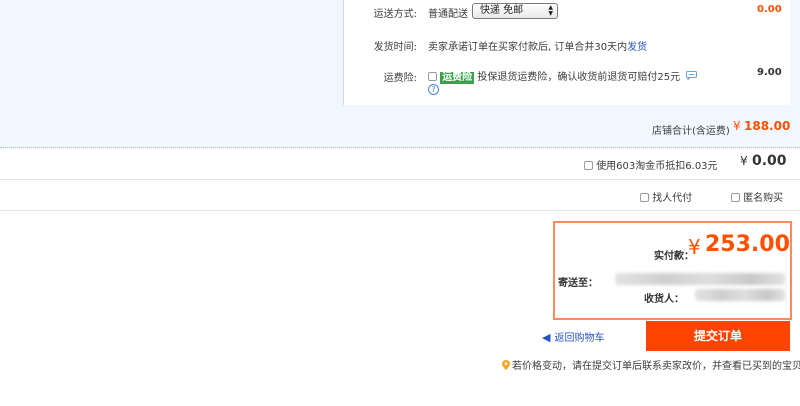 The image size is (800, 406). I want to click on proxy-pay-option: 找人代付, so click(666, 196).